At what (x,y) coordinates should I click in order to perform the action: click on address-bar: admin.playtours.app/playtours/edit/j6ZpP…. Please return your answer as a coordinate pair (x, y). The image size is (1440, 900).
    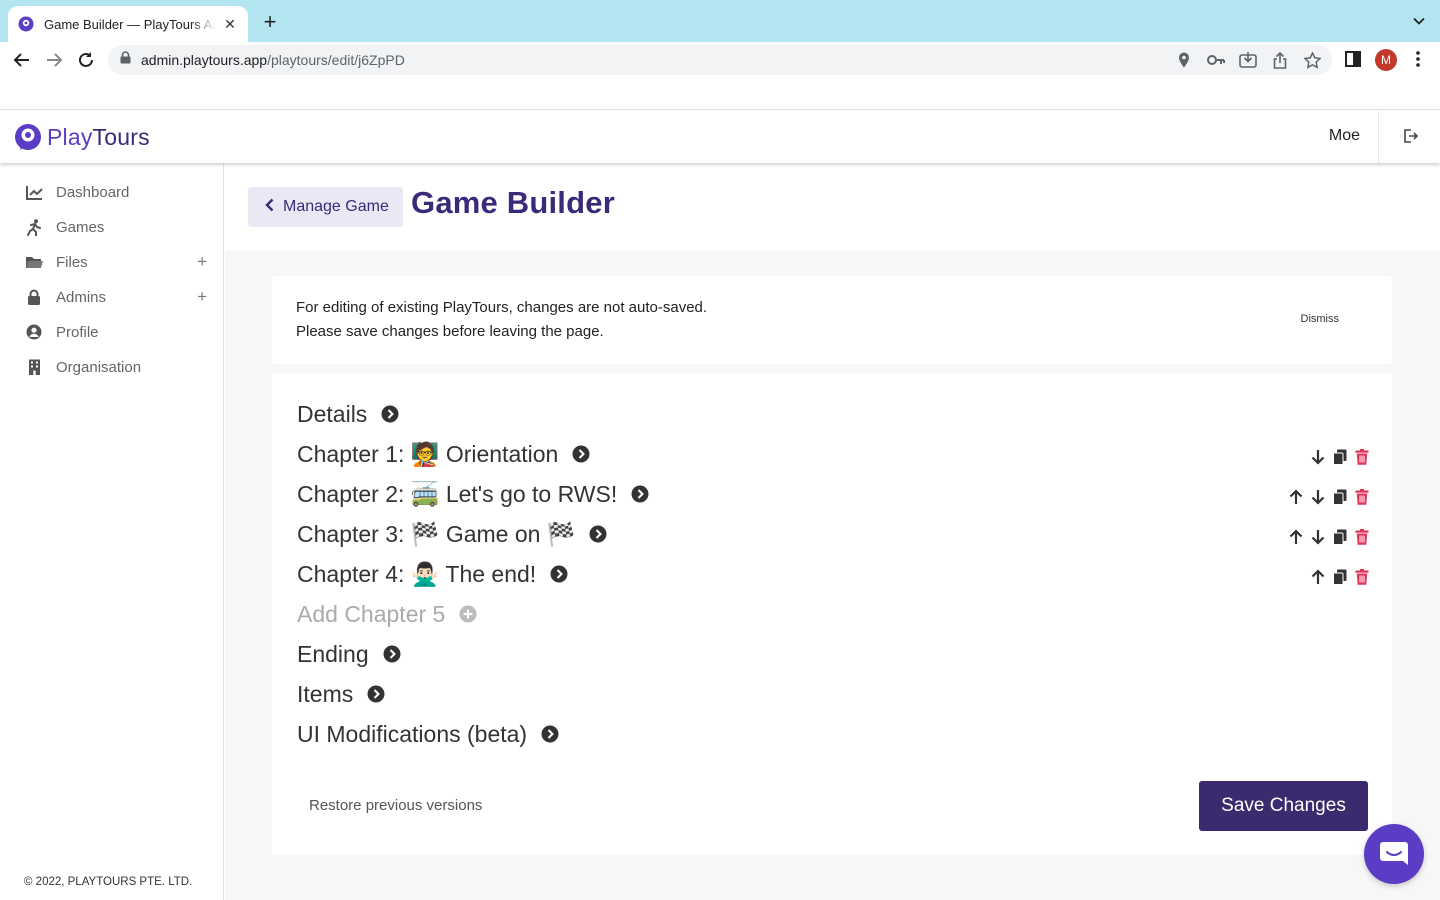
    Looking at the image, I should click on (720, 60).